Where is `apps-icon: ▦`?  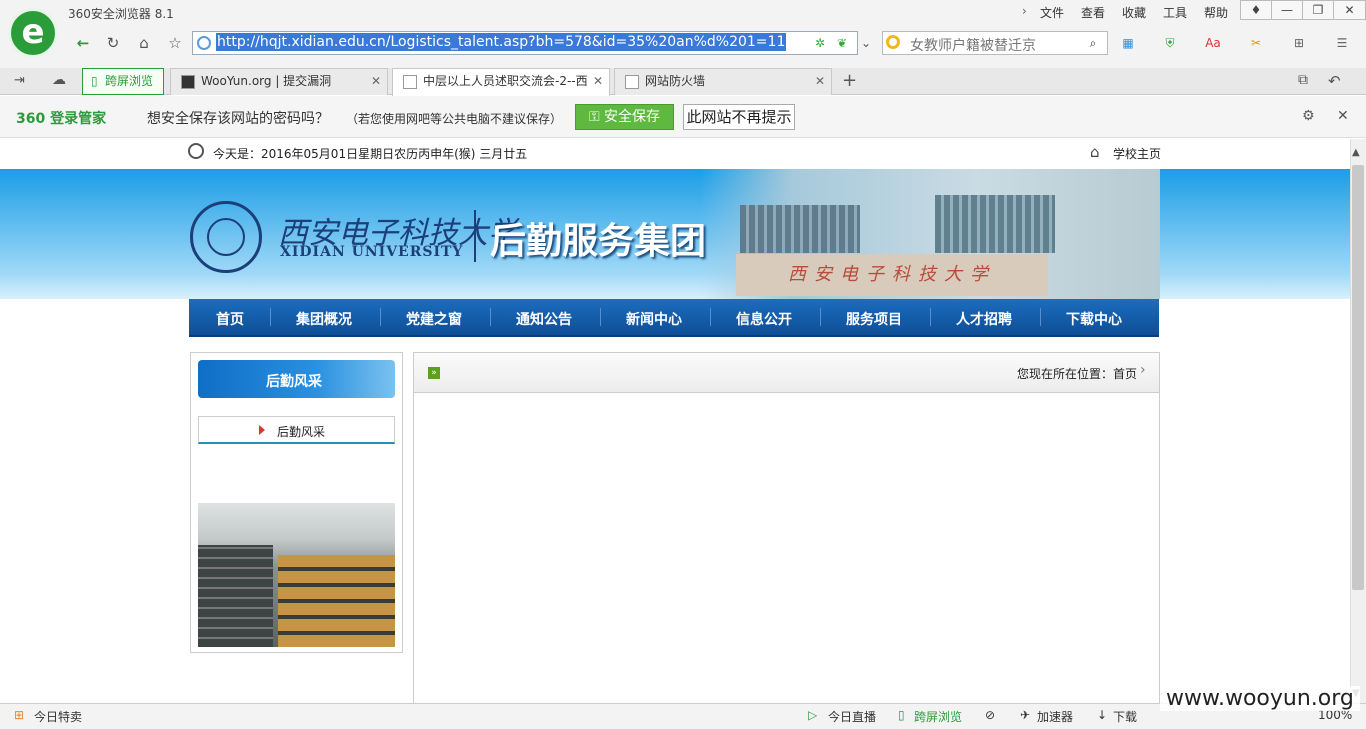 apps-icon: ▦ is located at coordinates (1128, 43).